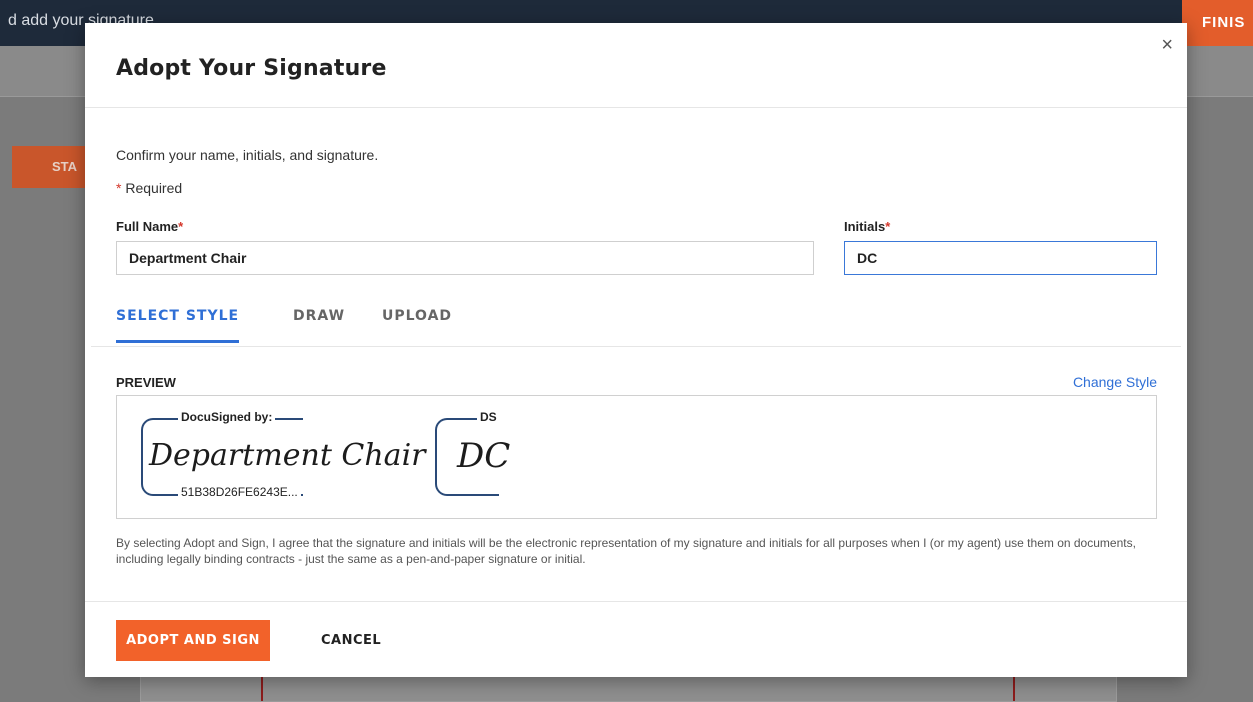  What do you see at coordinates (351, 640) in the screenshot?
I see `cancel-button: CANCEL` at bounding box center [351, 640].